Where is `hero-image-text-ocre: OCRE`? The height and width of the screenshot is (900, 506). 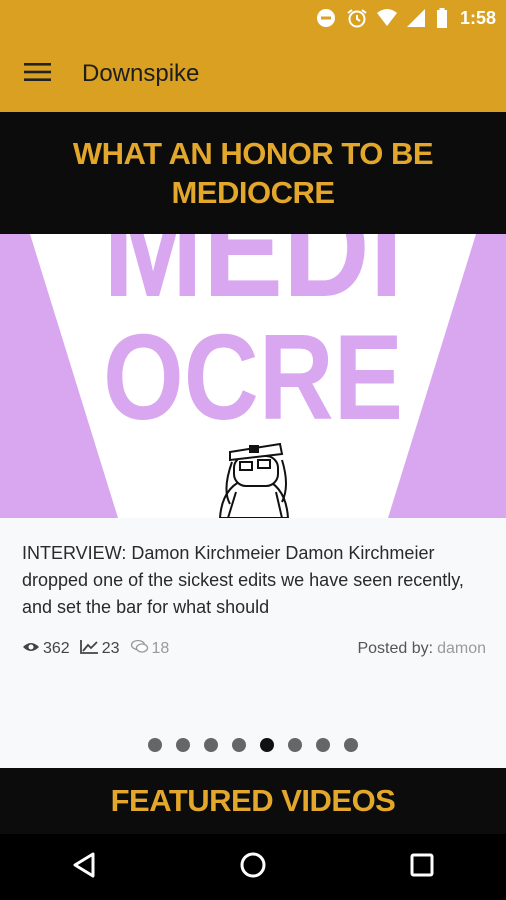
hero-image-text-ocre: OCRE is located at coordinates (253, 377).